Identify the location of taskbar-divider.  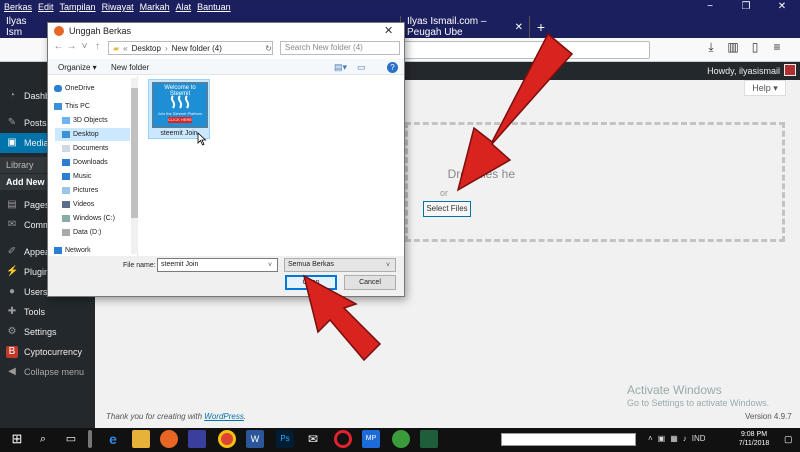
(90, 439).